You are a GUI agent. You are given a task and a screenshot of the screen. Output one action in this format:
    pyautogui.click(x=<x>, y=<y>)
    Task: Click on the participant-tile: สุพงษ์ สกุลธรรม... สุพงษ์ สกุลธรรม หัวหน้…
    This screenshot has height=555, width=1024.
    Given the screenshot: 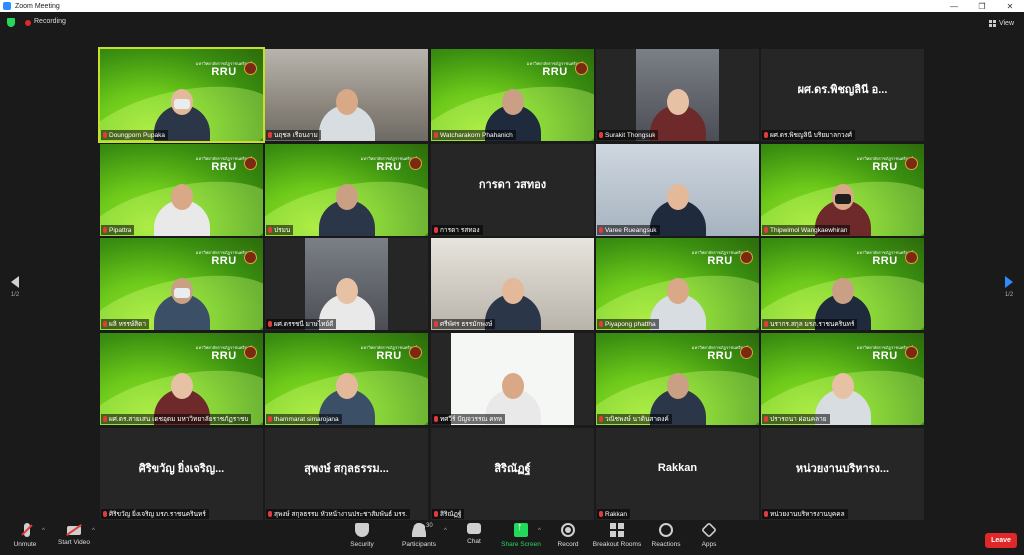 What is the action you would take?
    pyautogui.click(x=346, y=474)
    